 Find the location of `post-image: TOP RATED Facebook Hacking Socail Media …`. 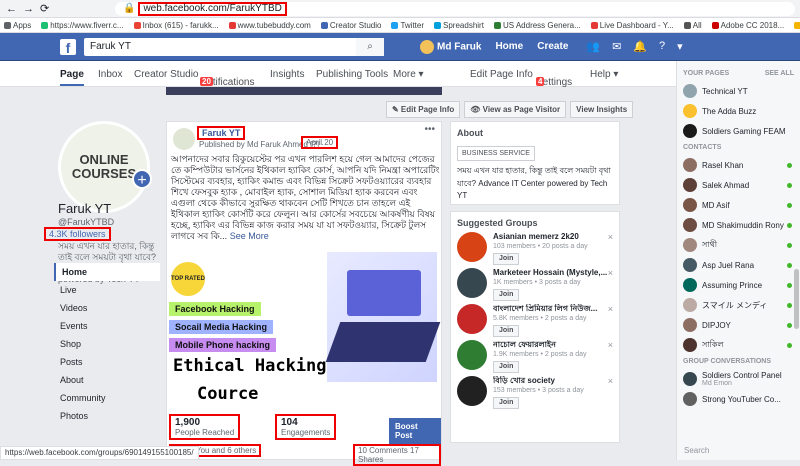

post-image: TOP RATED Facebook Hacking Socail Media … is located at coordinates (304, 329).